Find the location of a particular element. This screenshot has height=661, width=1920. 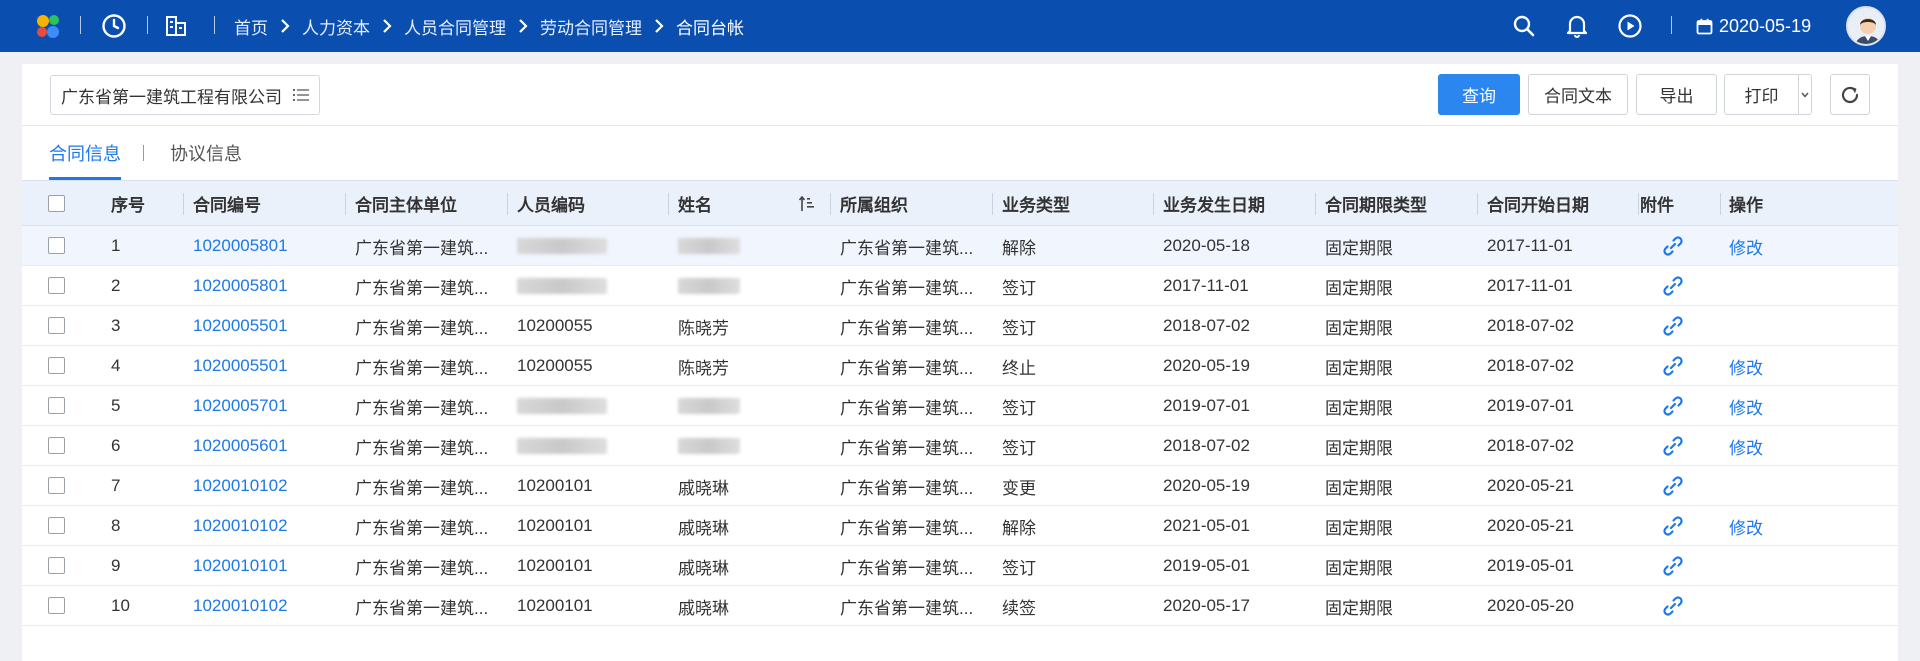

cell-business-date: 2018-07-02 is located at coordinates (1206, 325).